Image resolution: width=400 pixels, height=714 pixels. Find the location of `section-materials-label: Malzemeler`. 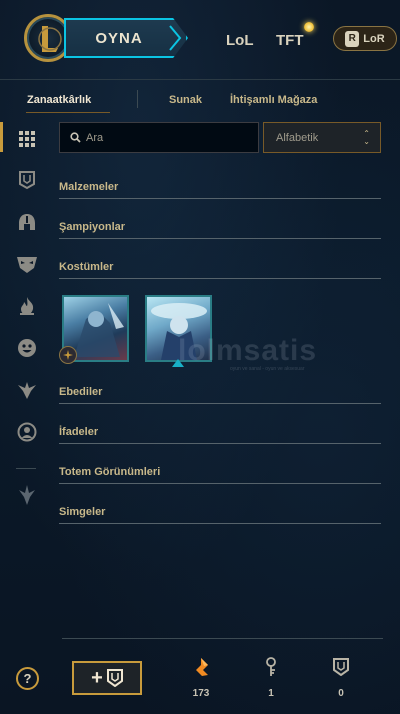

section-materials-label: Malzemeler is located at coordinates (89, 187).